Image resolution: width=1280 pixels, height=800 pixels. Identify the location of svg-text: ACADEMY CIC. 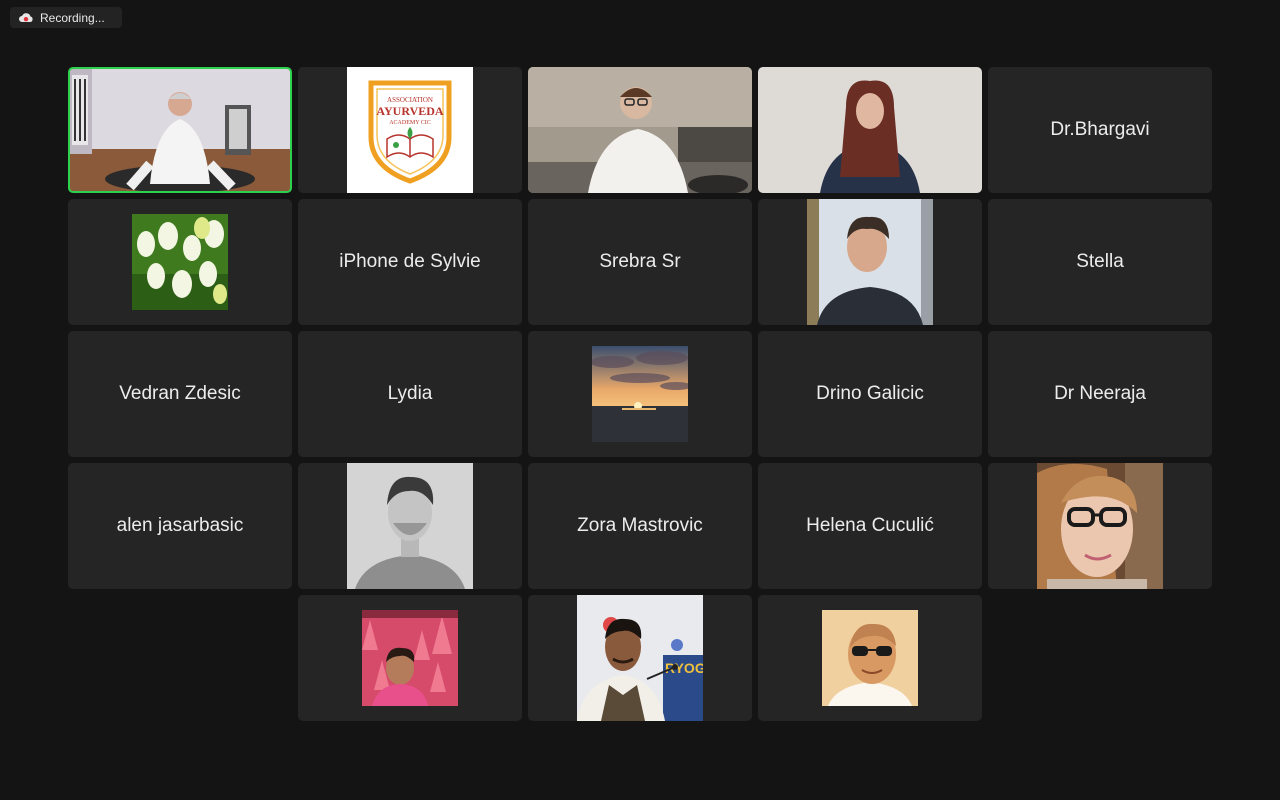
(410, 123).